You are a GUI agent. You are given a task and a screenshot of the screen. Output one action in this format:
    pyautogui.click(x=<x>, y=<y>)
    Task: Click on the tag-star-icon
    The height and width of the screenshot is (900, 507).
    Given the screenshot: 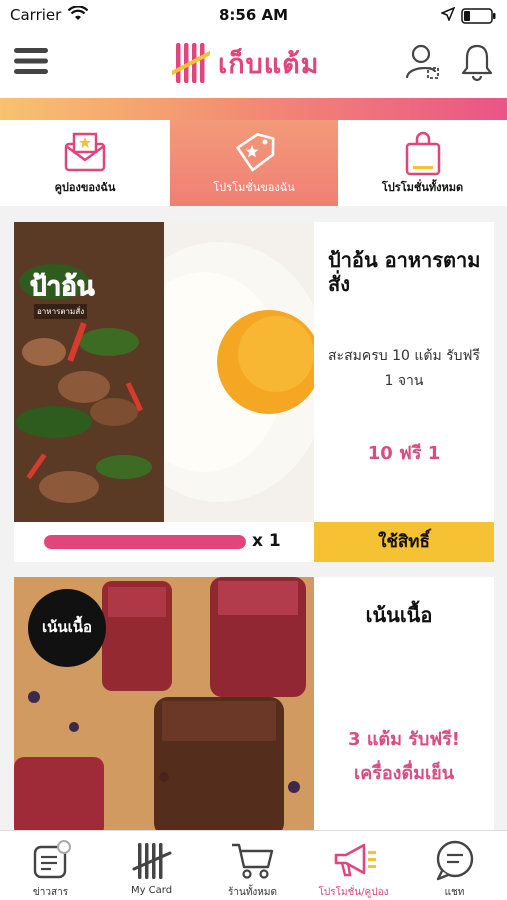 What is the action you would take?
    pyautogui.click(x=255, y=152)
    